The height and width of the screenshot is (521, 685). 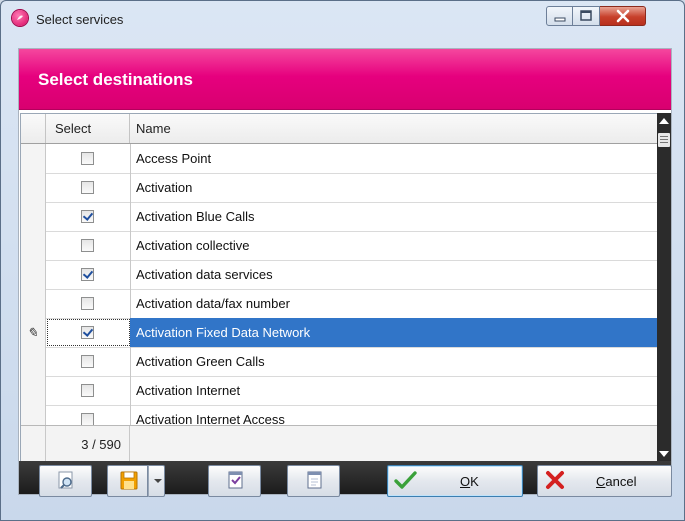 What do you see at coordinates (115, 79) in the screenshot?
I see `page-title: Select destinations` at bounding box center [115, 79].